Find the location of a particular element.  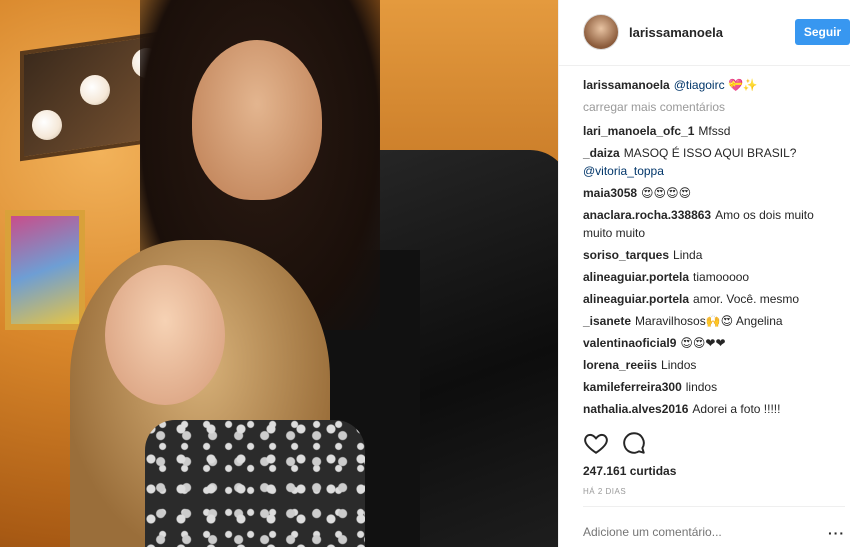

comment-text: Adorei a foto !!!!! is located at coordinates (736, 409).